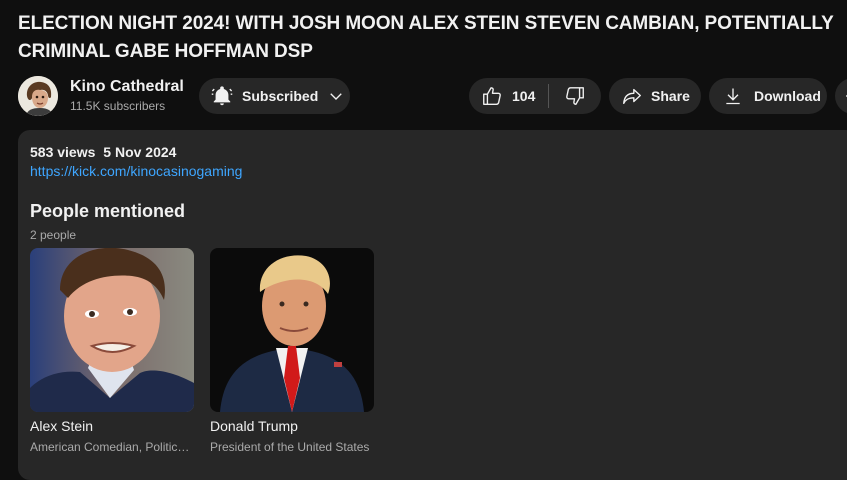 This screenshot has height=480, width=847. I want to click on subscriber-count: 11.5K subscribers, so click(118, 106).